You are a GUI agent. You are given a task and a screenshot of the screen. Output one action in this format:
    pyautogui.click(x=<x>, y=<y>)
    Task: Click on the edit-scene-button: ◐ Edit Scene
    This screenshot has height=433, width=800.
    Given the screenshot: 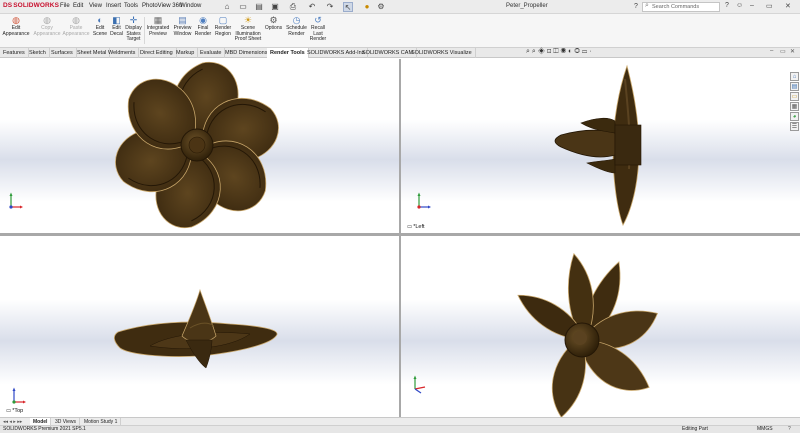 What is the action you would take?
    pyautogui.click(x=100, y=26)
    